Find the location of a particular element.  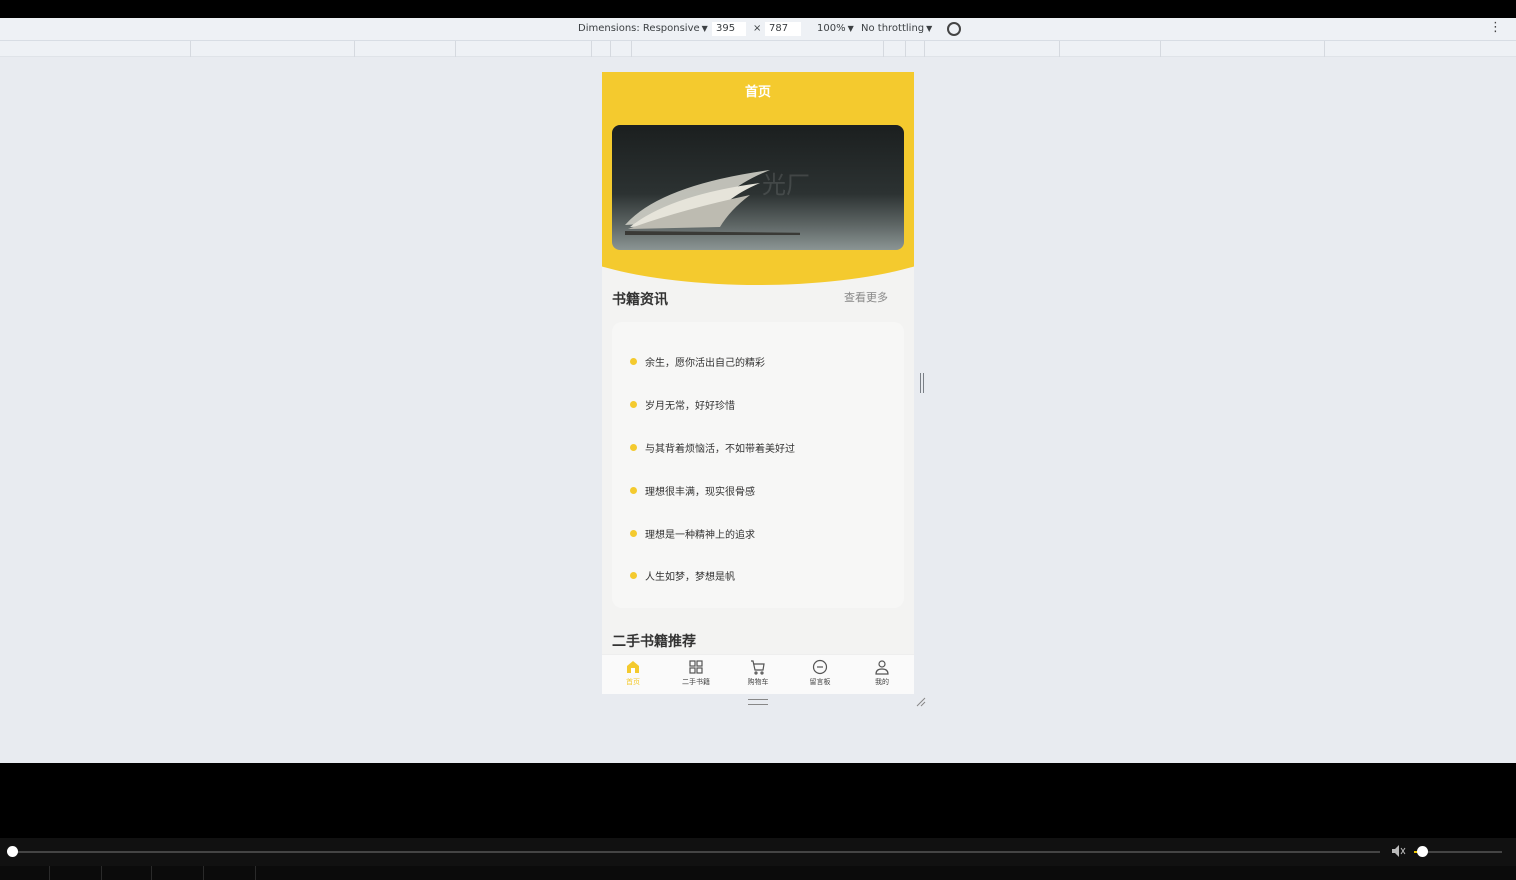

tab-messages: 留言板 is located at coordinates (820, 673).